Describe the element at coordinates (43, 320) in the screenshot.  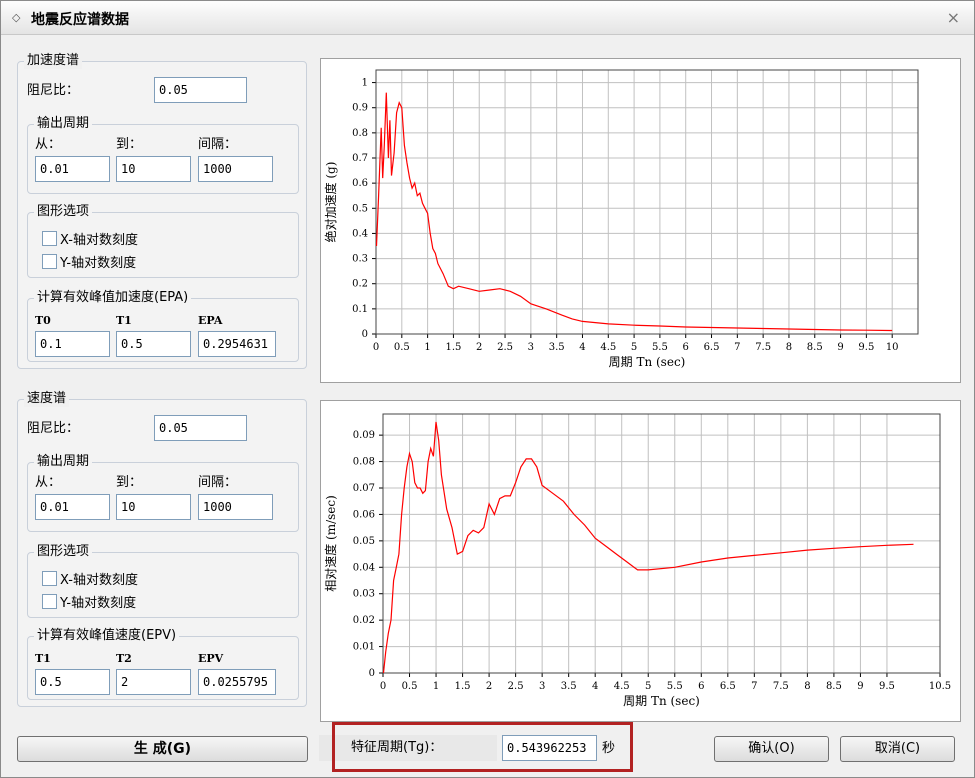
I see `accel-t0-label: T0` at that location.